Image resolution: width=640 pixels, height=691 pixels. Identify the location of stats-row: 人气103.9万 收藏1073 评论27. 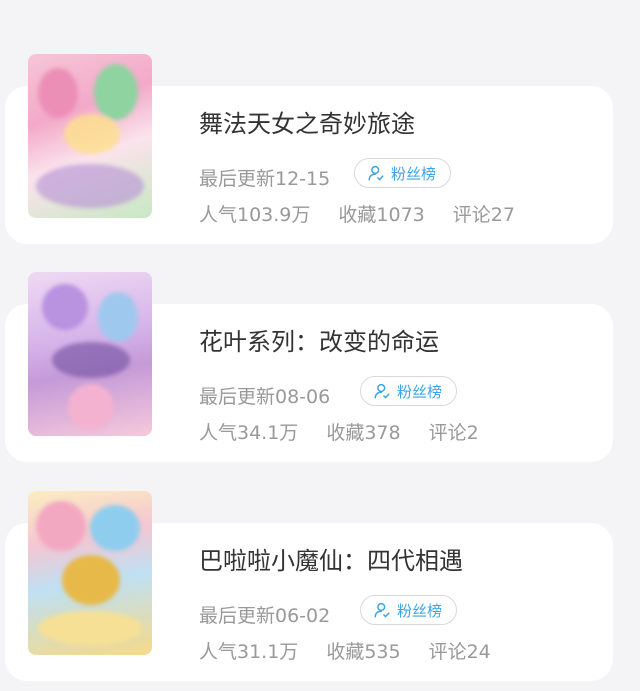
(357, 213).